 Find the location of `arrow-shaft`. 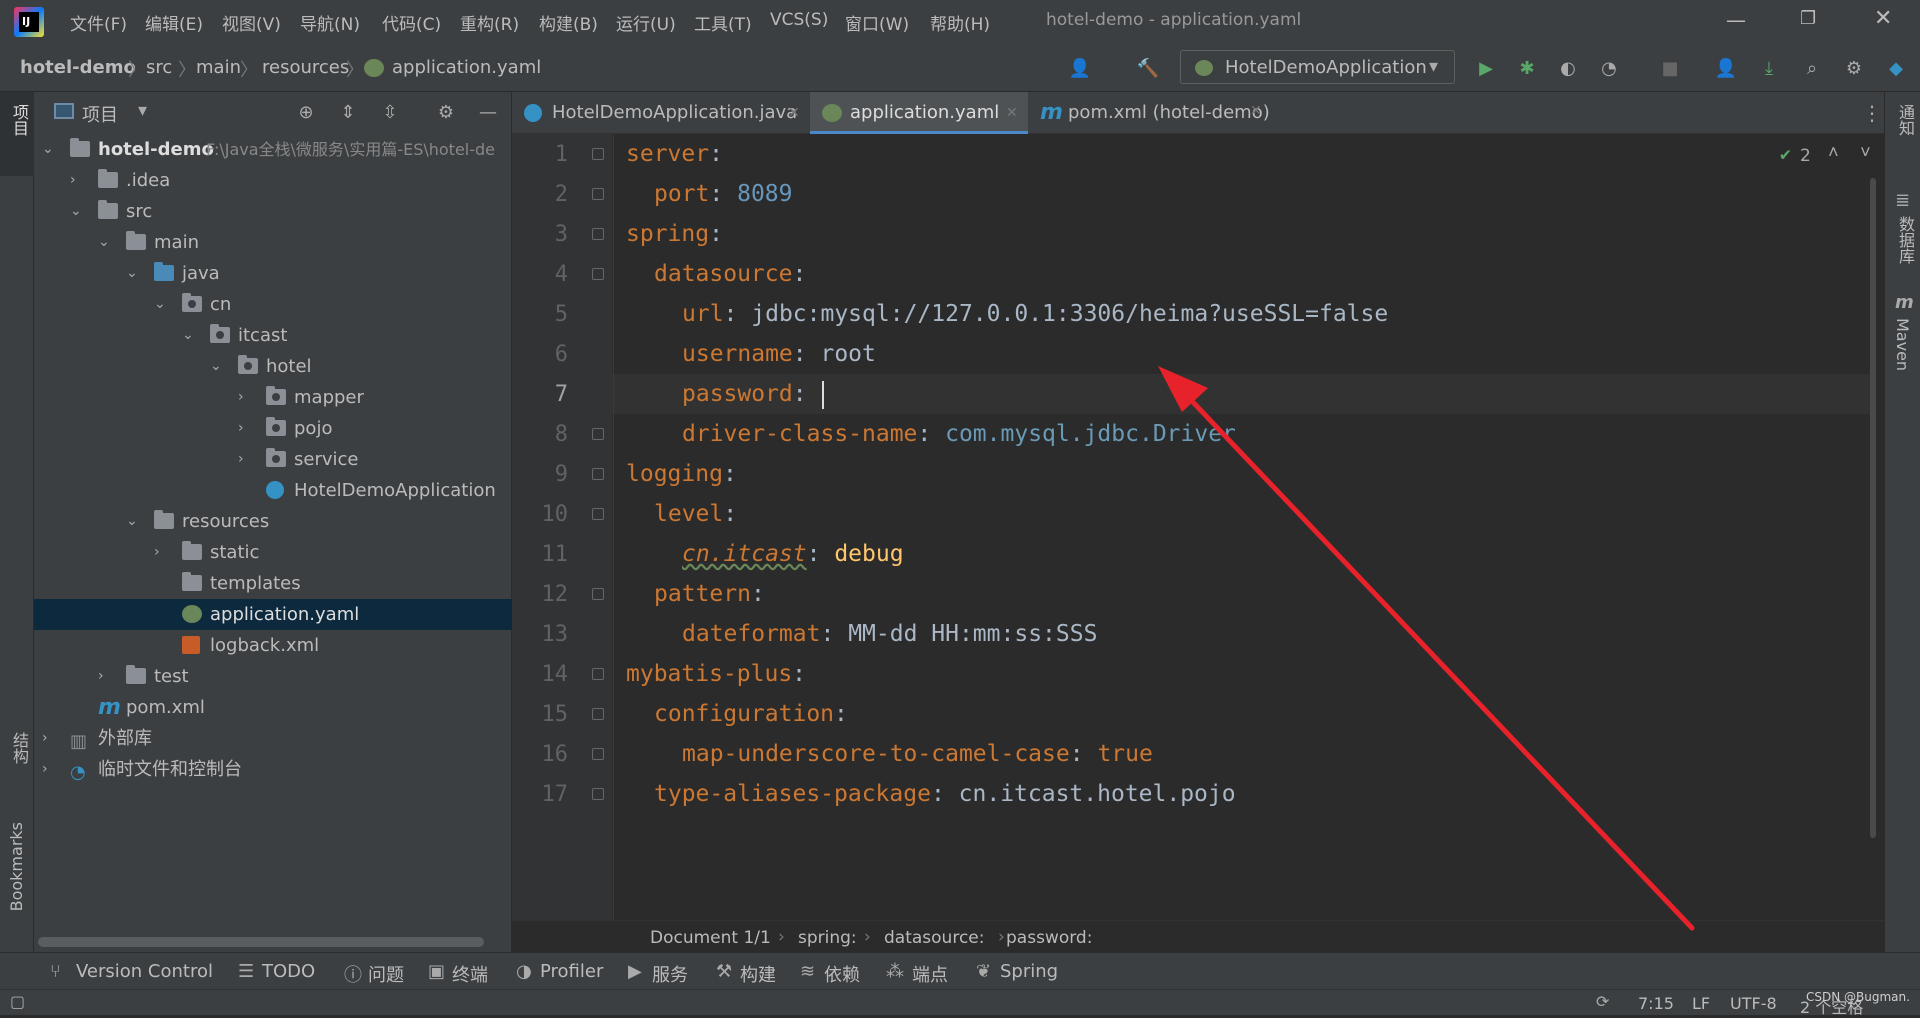

arrow-shaft is located at coordinates (1432, 654).